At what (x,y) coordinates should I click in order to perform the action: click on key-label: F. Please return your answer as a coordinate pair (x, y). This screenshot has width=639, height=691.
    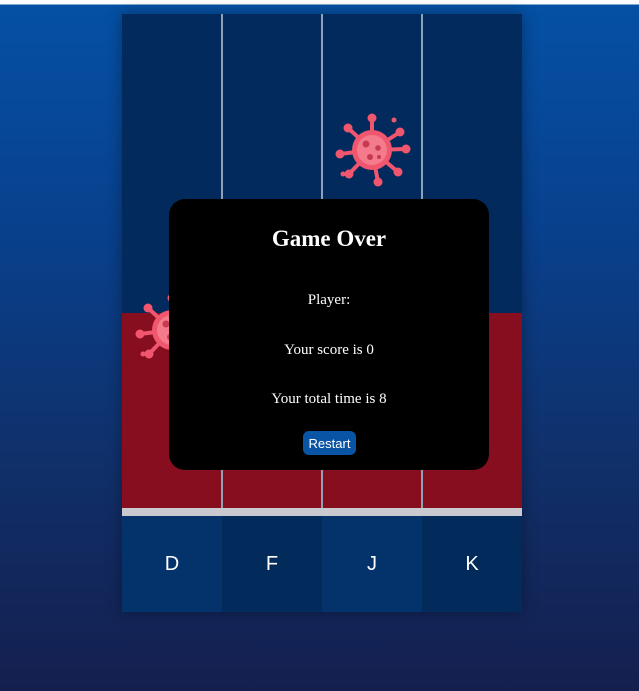
    Looking at the image, I should click on (272, 563).